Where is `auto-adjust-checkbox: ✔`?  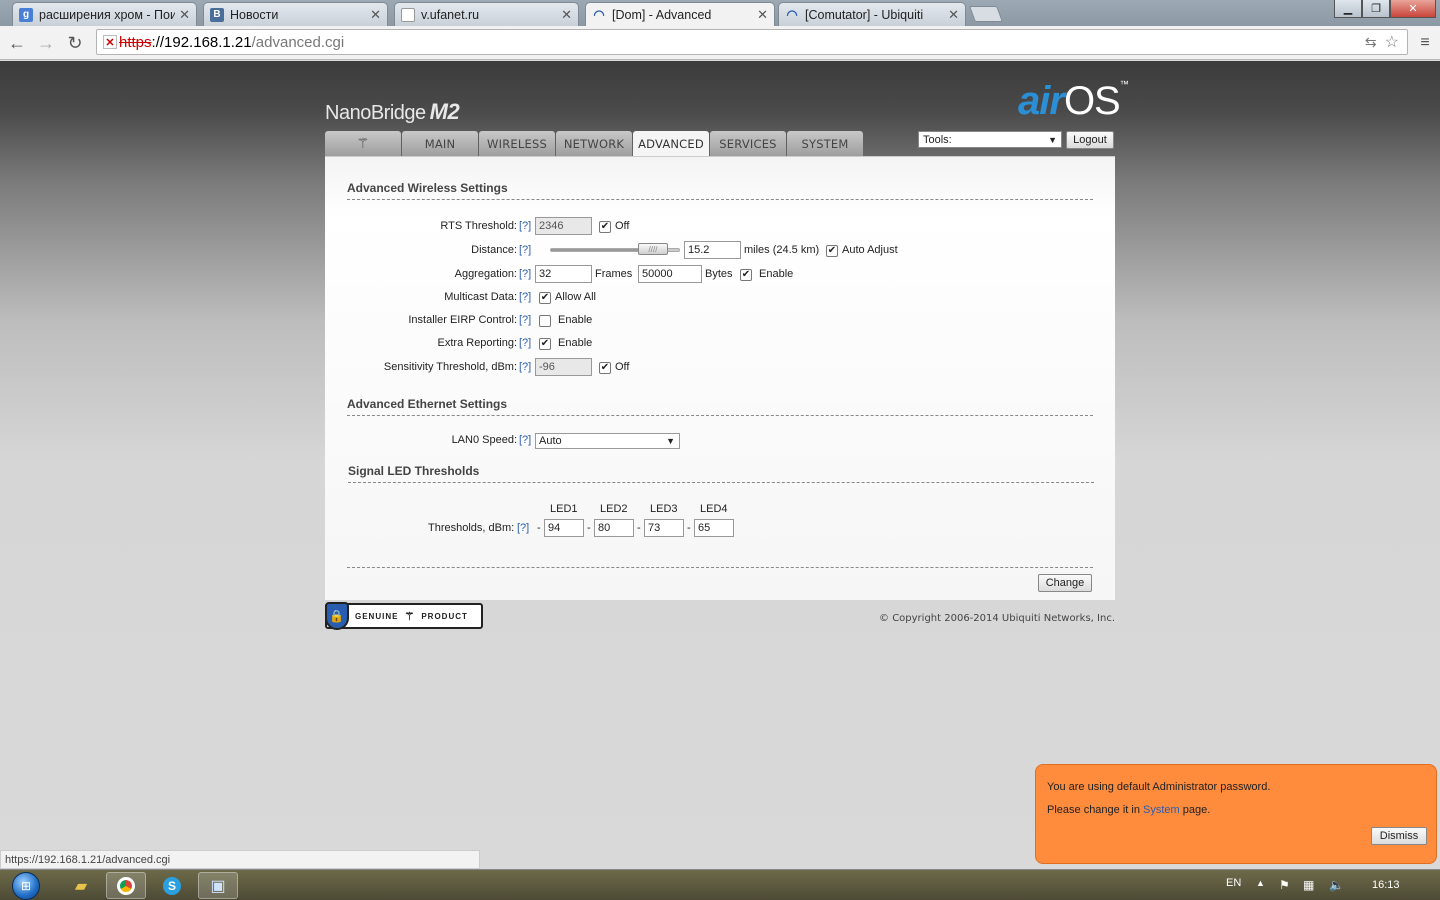
auto-adjust-checkbox: ✔ is located at coordinates (832, 251).